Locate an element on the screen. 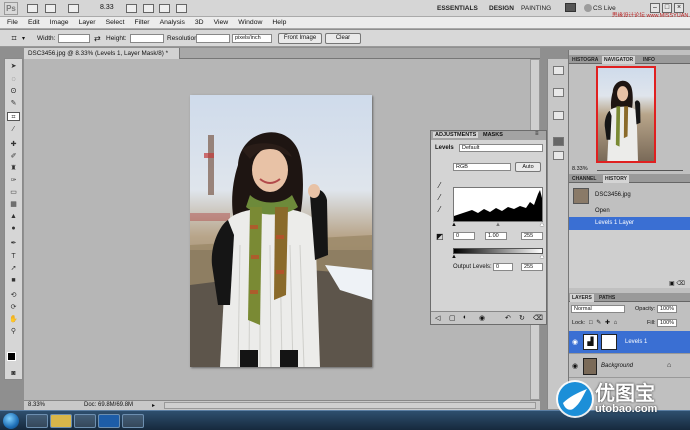 The width and height of the screenshot is (690, 430). taskbar-photoshop-icon is located at coordinates (109, 421).